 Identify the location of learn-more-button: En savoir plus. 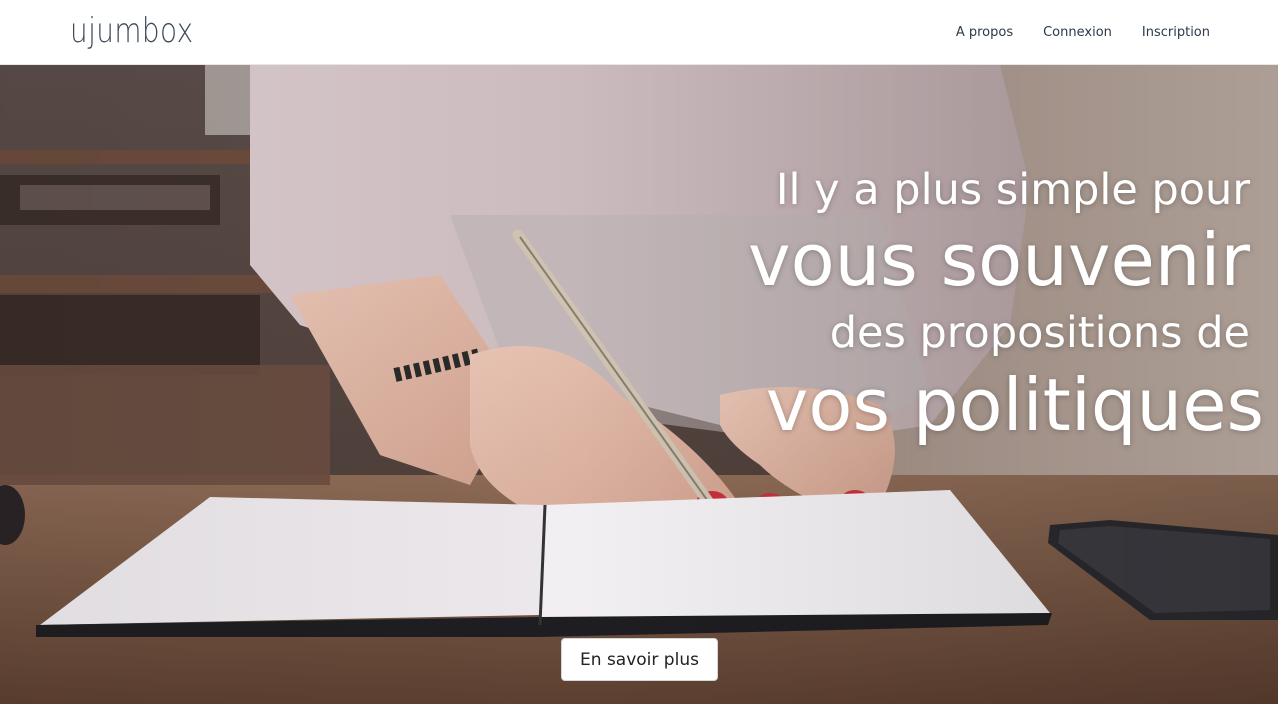
(639, 659).